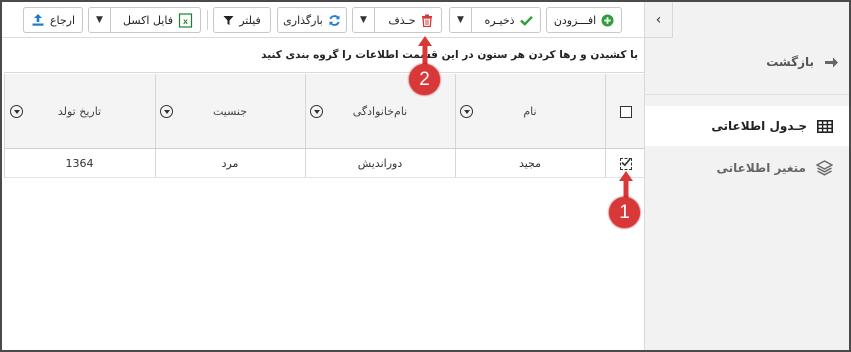 This screenshot has height=352, width=851. I want to click on column-header-birth-date: تاریخ تولد, so click(79, 111).